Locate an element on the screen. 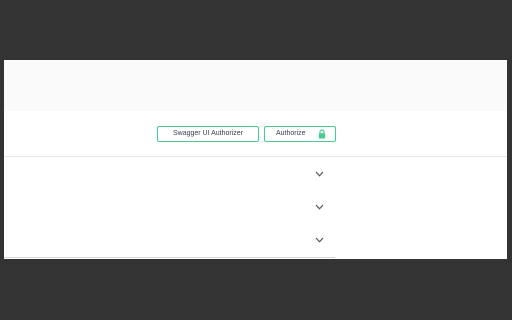 The image size is (512, 320). authorize-button: Authorize is located at coordinates (300, 134).